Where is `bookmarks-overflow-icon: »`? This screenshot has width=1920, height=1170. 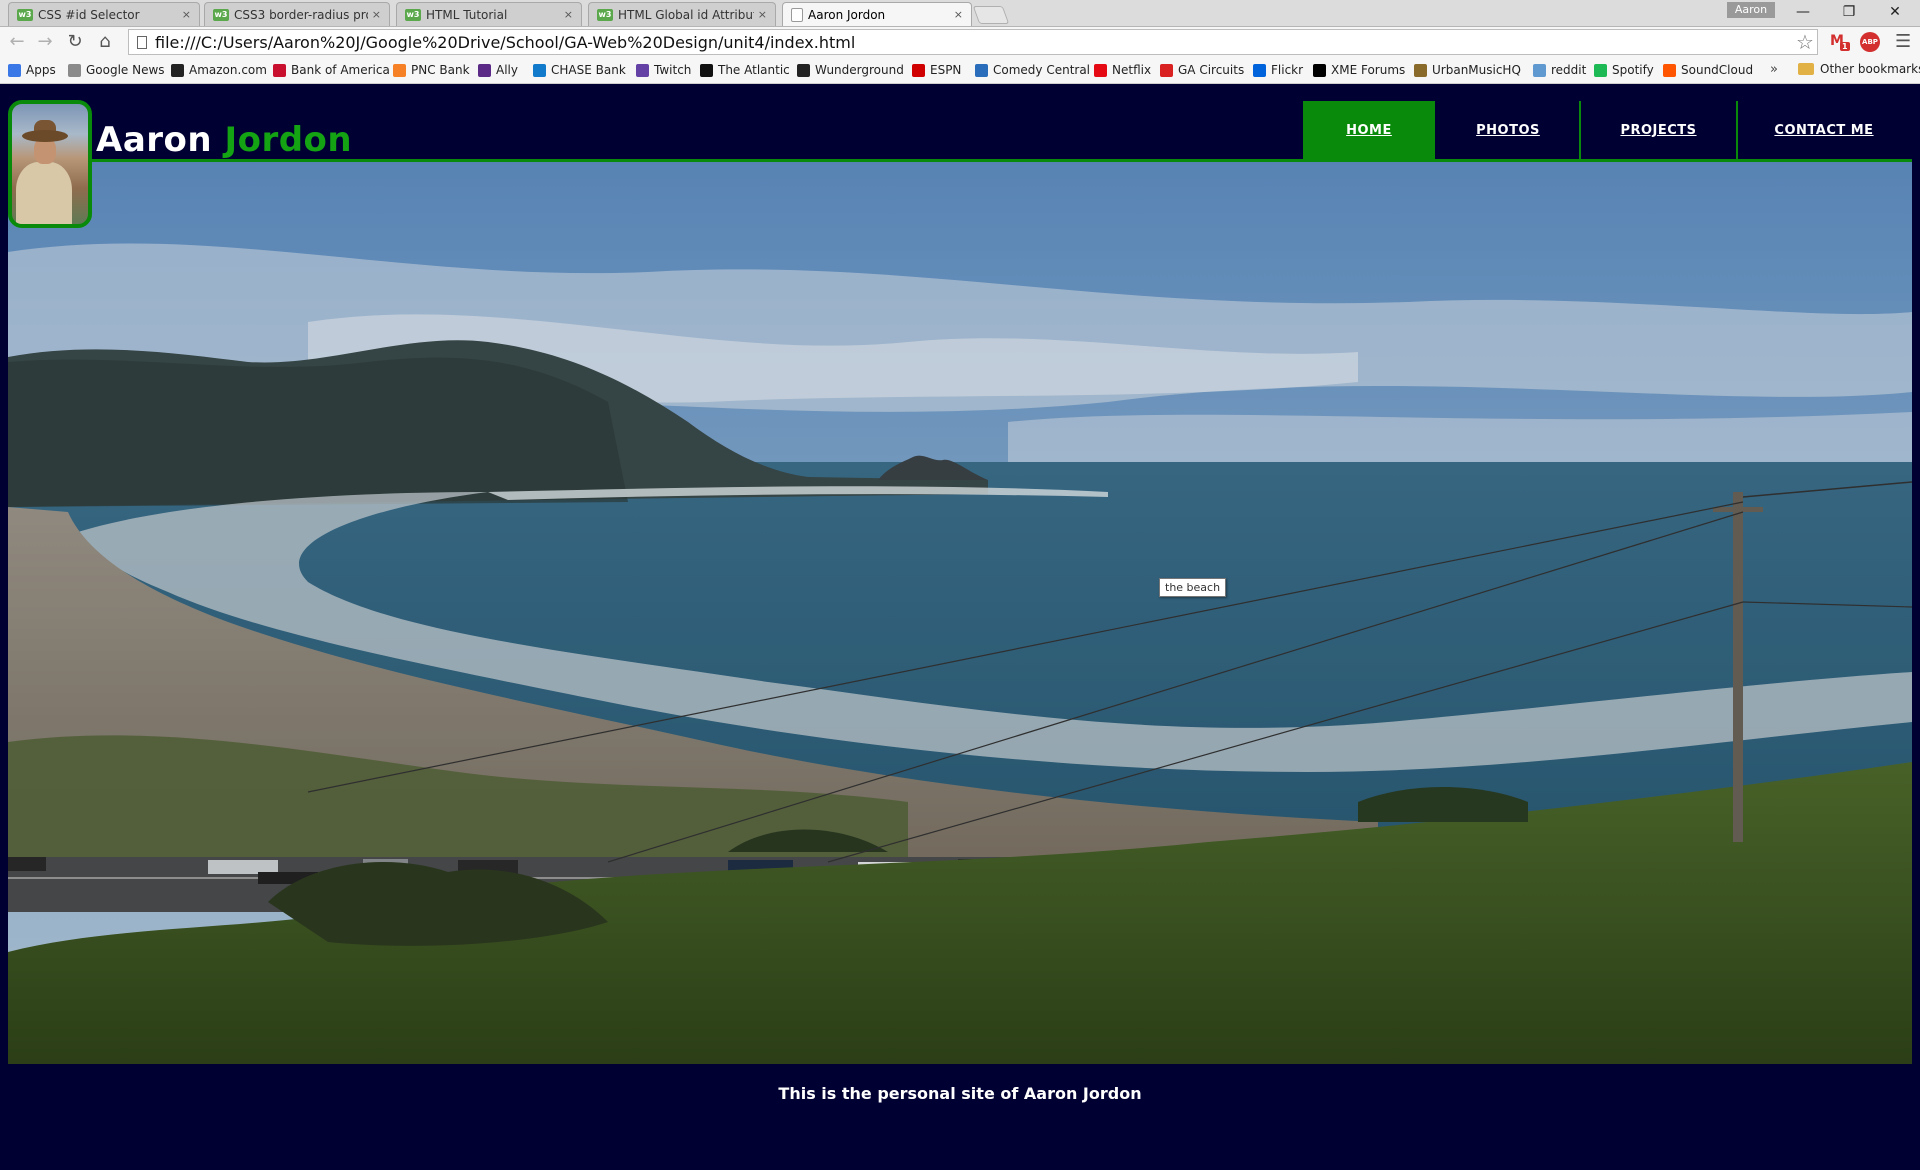 bookmarks-overflow-icon: » is located at coordinates (1774, 69).